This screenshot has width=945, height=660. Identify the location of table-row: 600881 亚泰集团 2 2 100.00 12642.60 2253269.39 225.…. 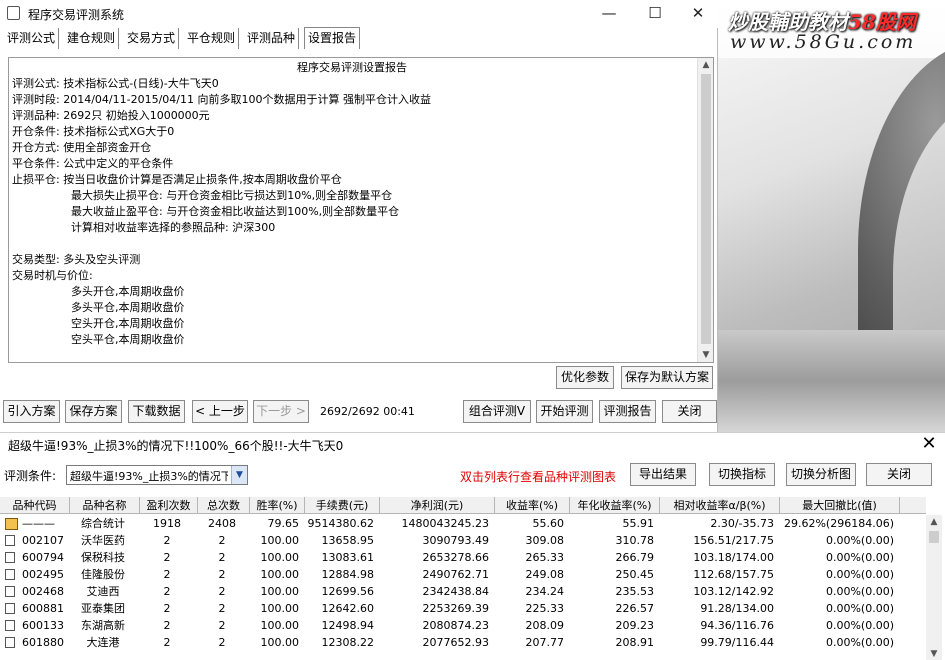
(463, 608).